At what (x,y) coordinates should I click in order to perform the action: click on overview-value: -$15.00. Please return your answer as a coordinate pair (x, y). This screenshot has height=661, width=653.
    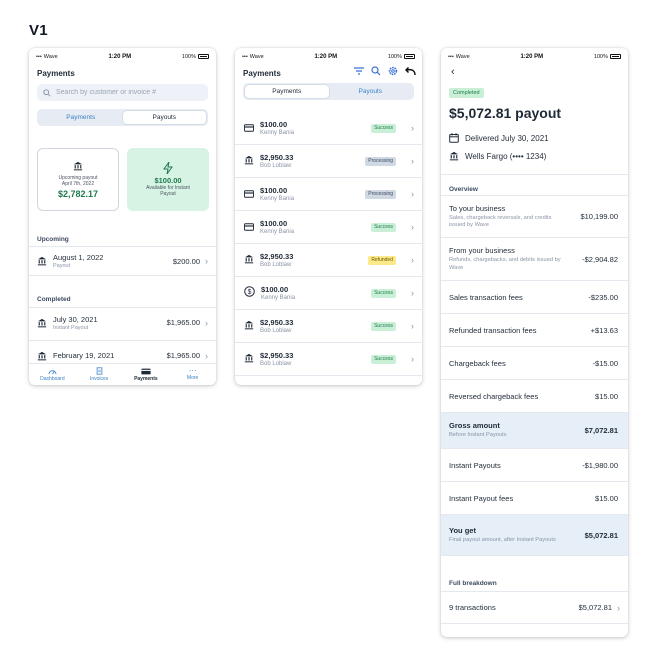
    Looking at the image, I should click on (605, 363).